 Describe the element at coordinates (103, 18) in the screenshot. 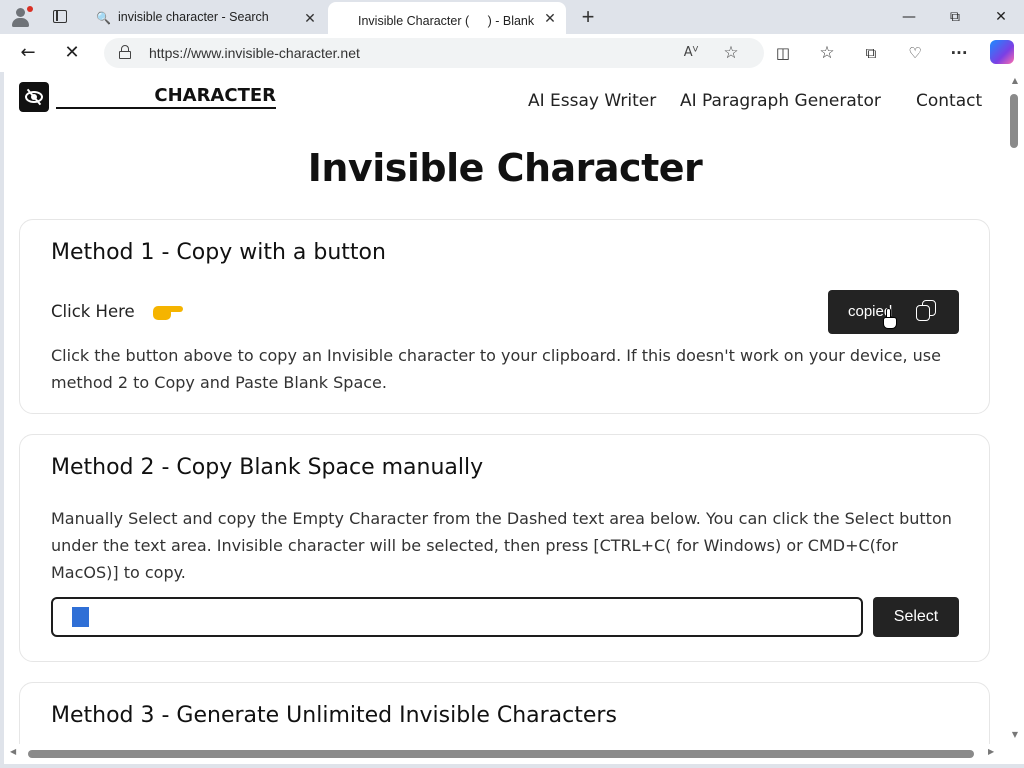

I see `search-icon: 🔍` at that location.